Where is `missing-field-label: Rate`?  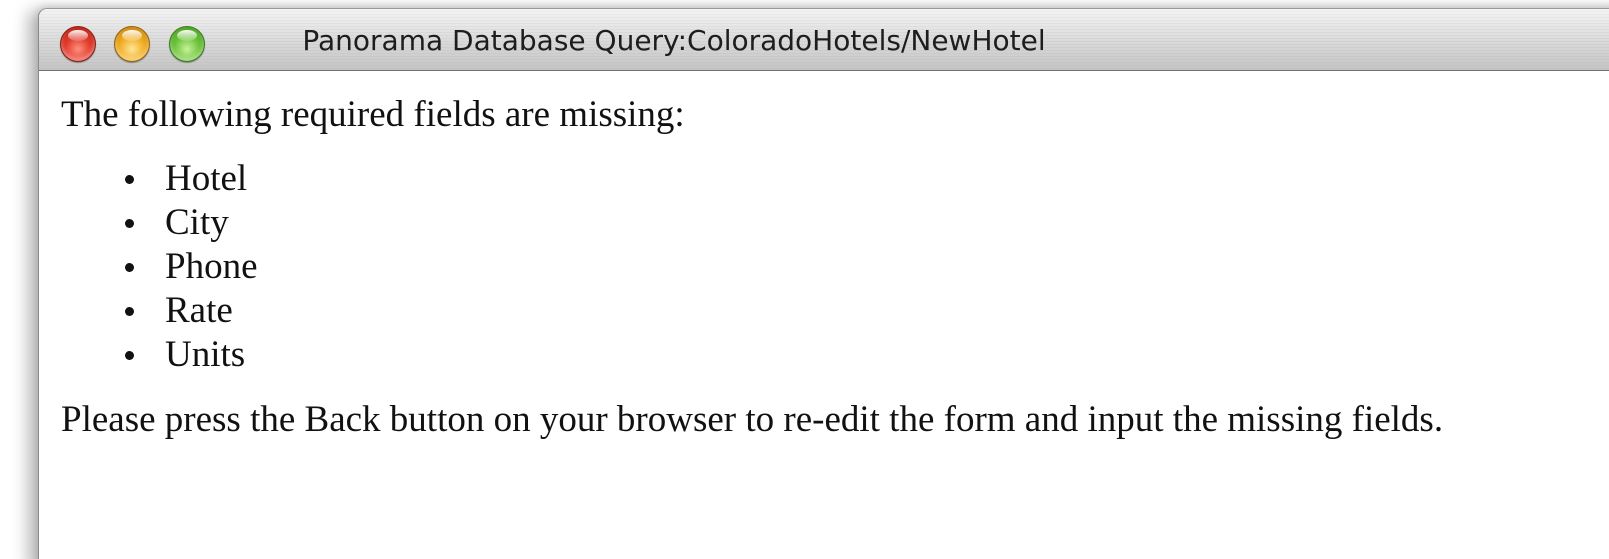 missing-field-label: Rate is located at coordinates (199, 310).